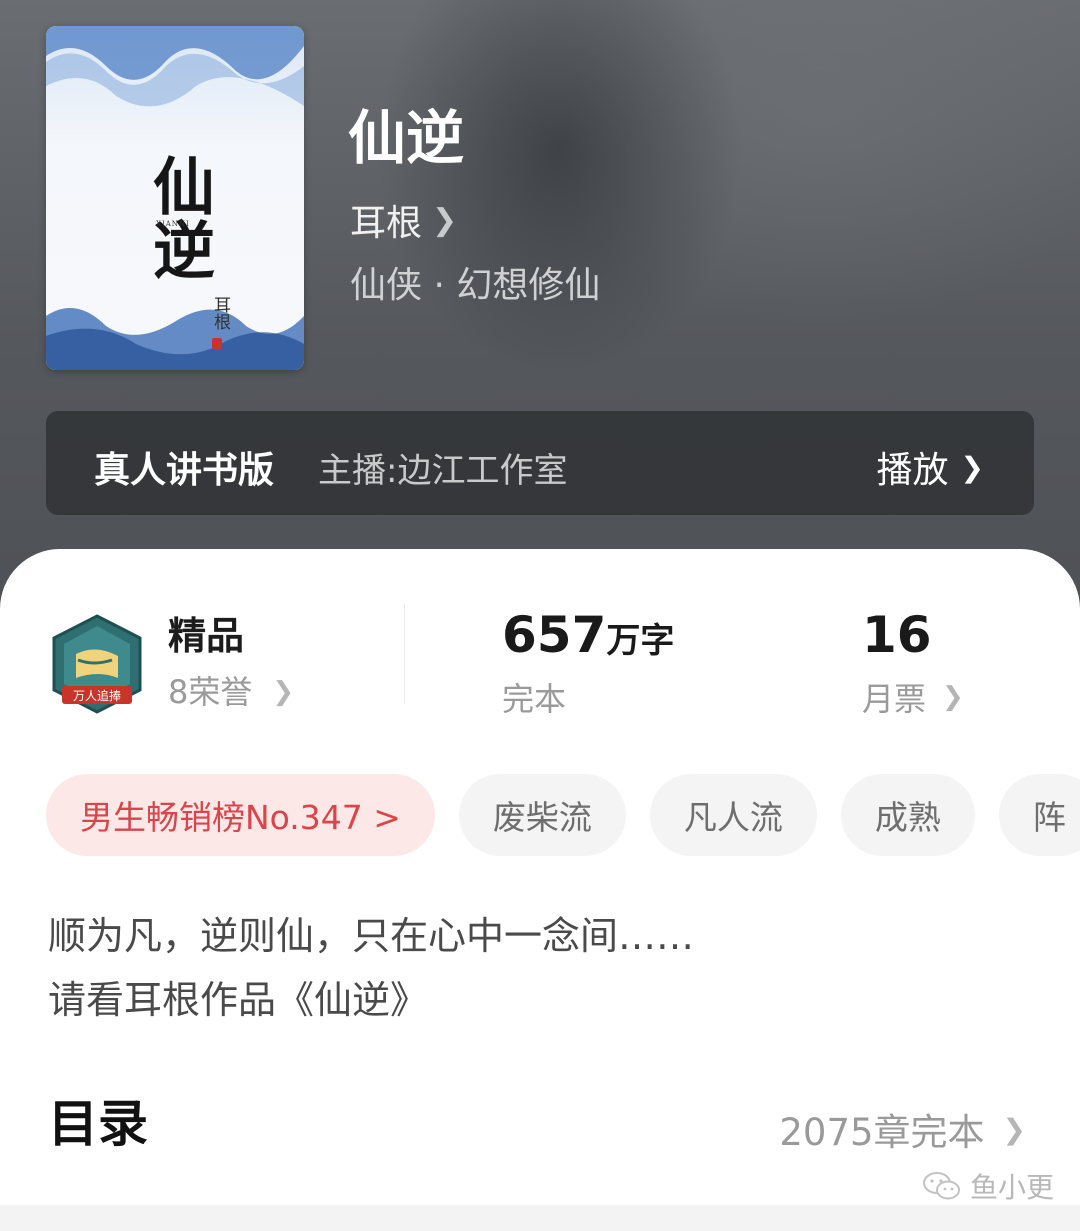 The width and height of the screenshot is (1080, 1231). What do you see at coordinates (210, 692) in the screenshot?
I see `honors-count: 8荣誉` at bounding box center [210, 692].